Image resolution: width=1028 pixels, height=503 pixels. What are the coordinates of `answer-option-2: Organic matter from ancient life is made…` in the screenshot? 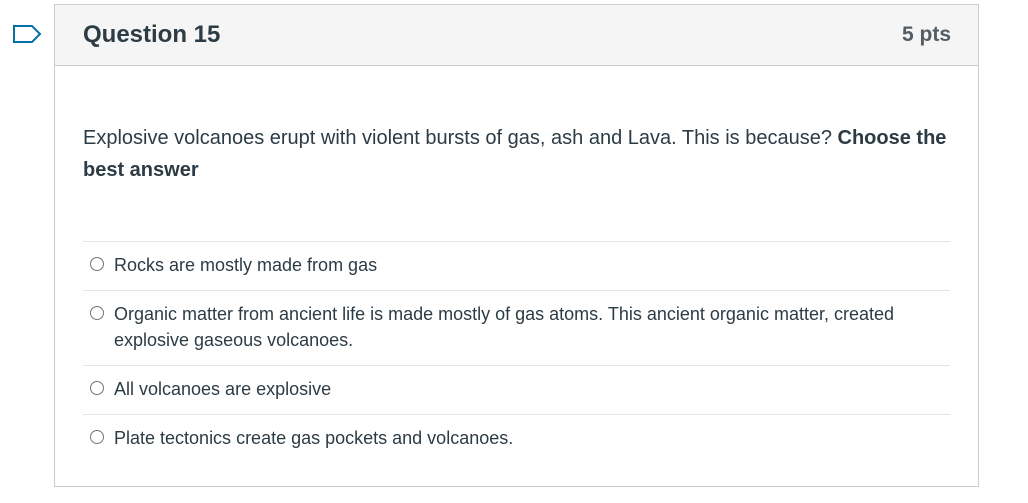 It's located at (516, 328).